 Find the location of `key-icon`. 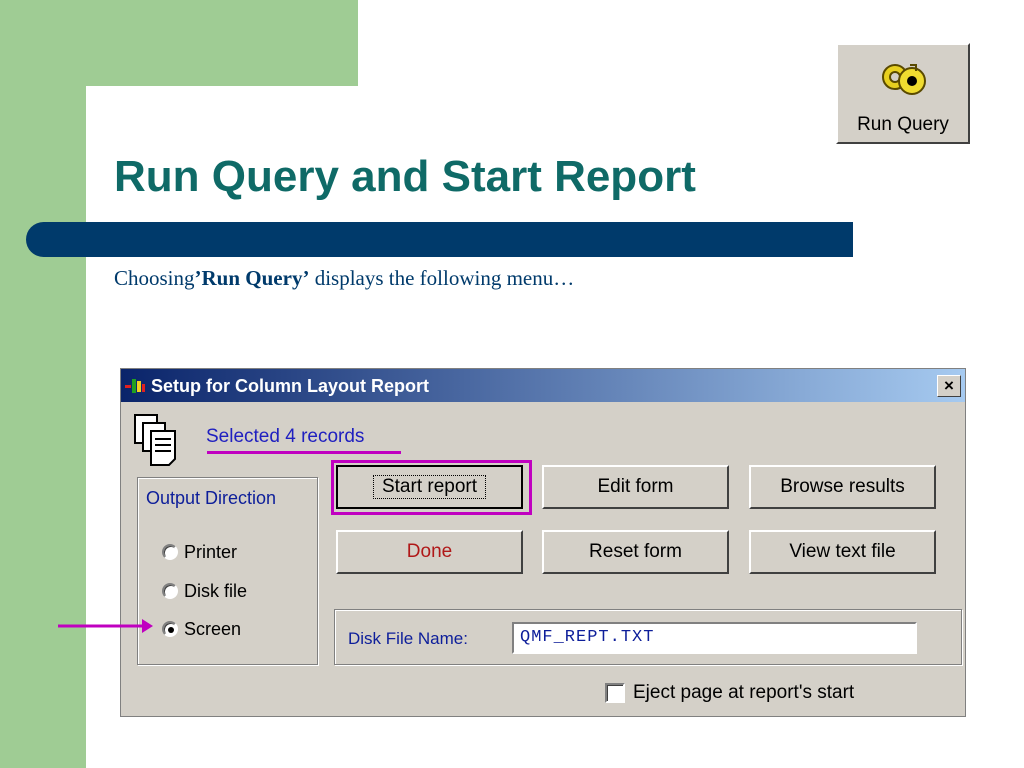

key-icon is located at coordinates (904, 79).